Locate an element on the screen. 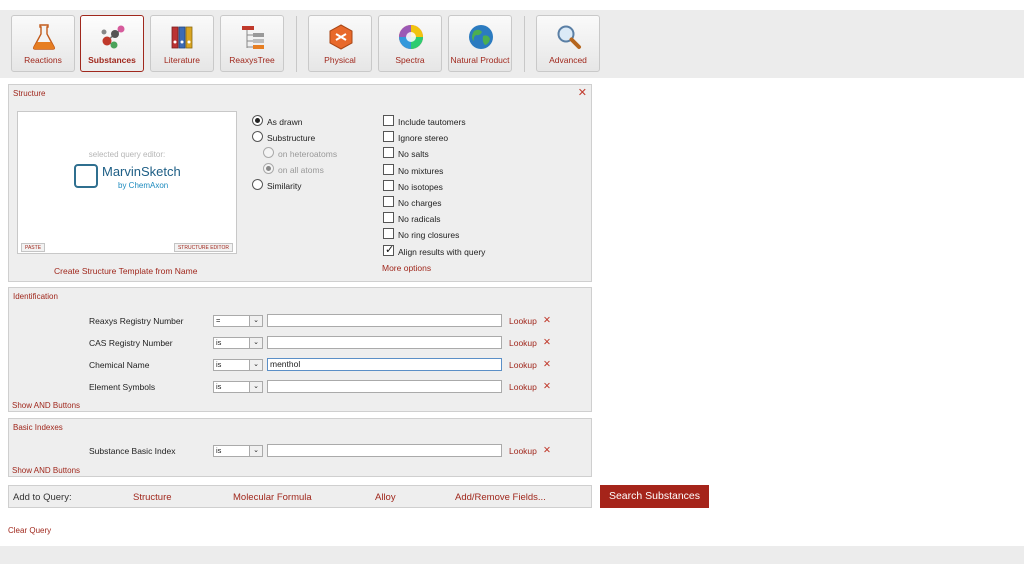 This screenshot has height=564, width=1024. reaxys-registry-number-label: Reaxys Registry Number is located at coordinates (136, 321).